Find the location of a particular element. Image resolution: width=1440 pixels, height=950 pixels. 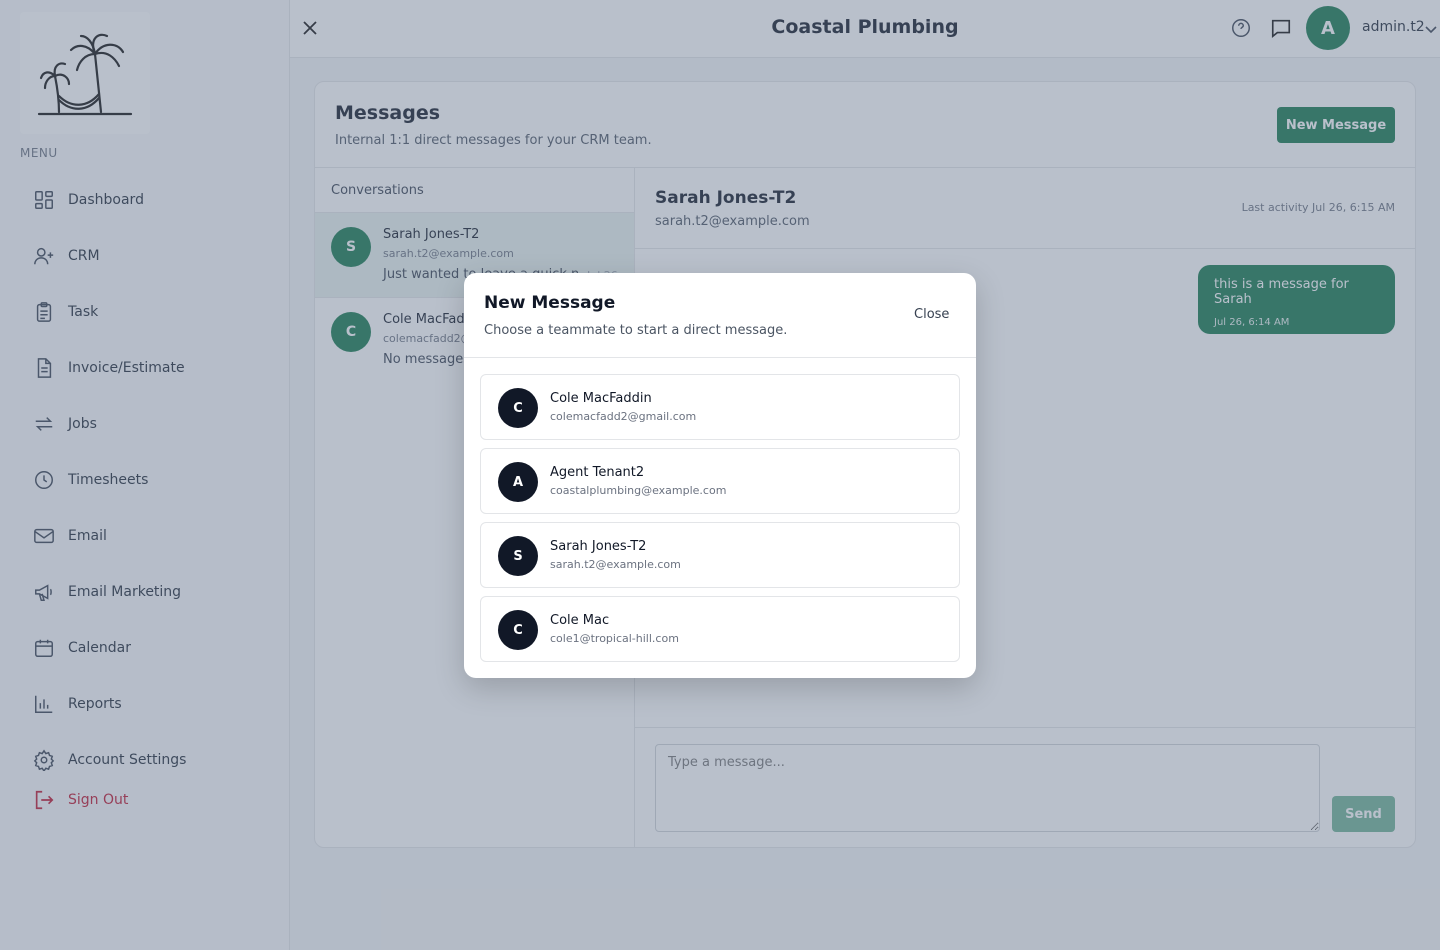

avatar: S is located at coordinates (518, 556).